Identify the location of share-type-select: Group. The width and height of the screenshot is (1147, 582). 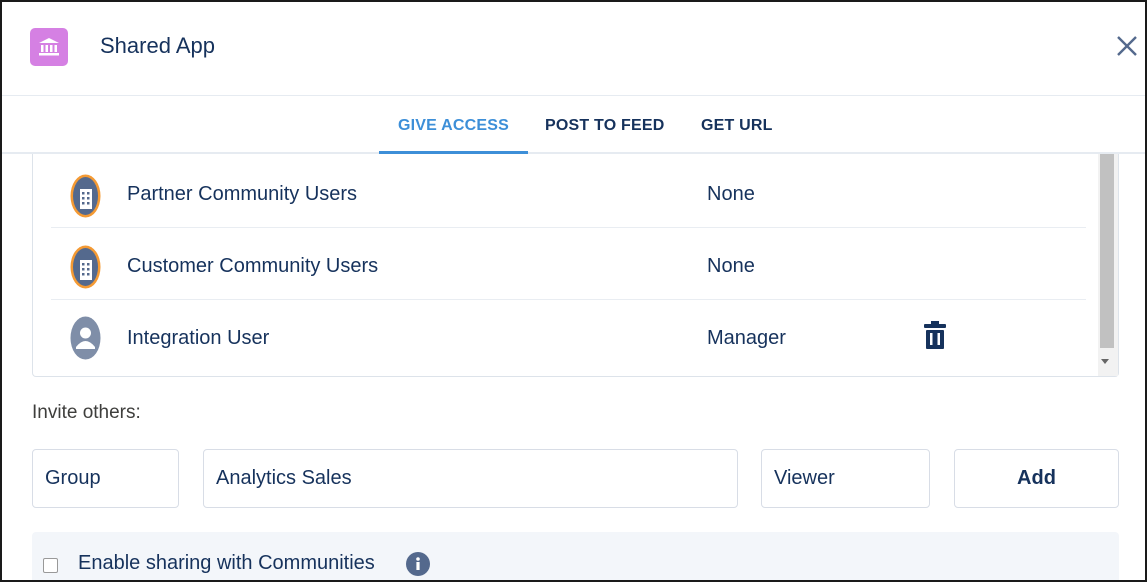
(105, 478).